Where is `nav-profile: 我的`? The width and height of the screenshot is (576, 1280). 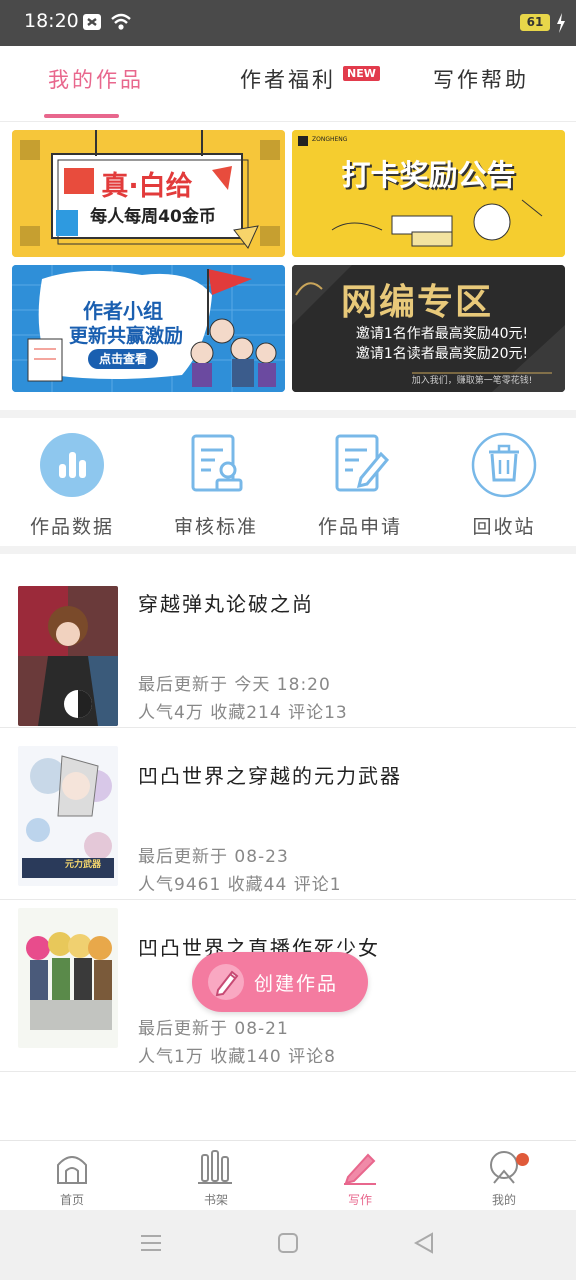 nav-profile: 我的 is located at coordinates (504, 1178).